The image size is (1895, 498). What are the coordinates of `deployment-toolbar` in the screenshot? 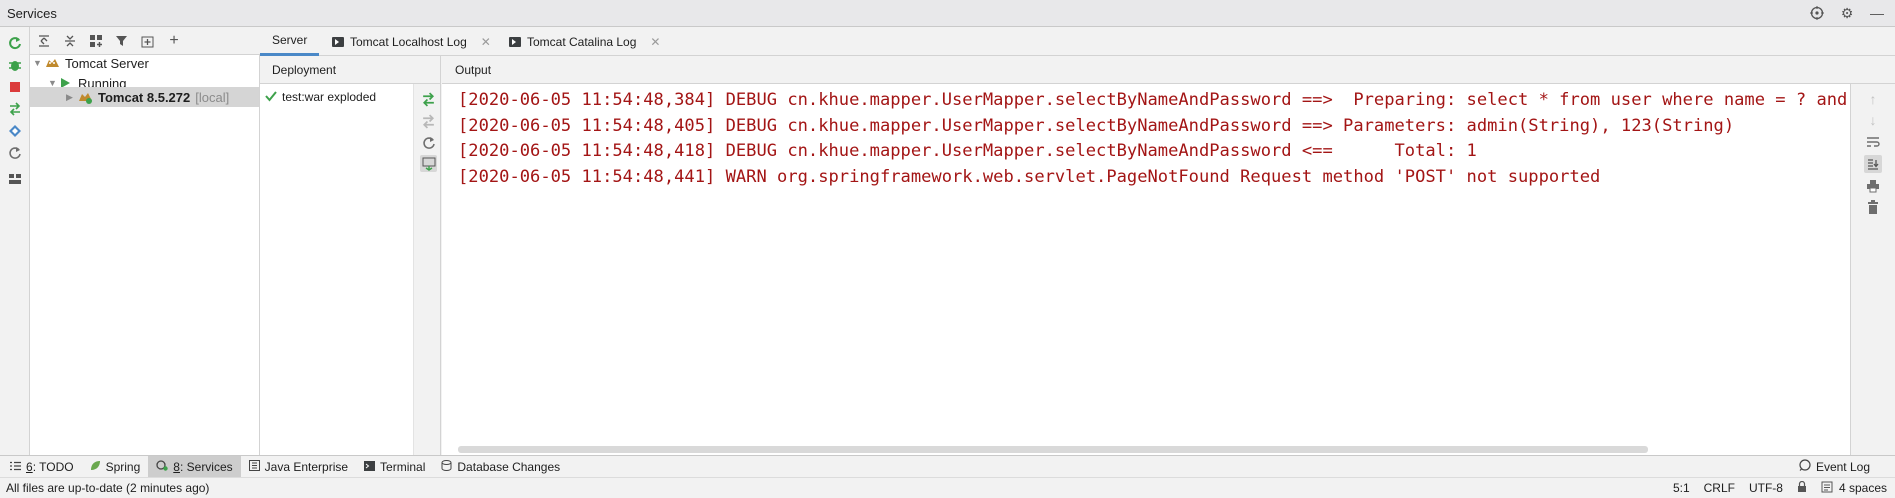 It's located at (427, 269).